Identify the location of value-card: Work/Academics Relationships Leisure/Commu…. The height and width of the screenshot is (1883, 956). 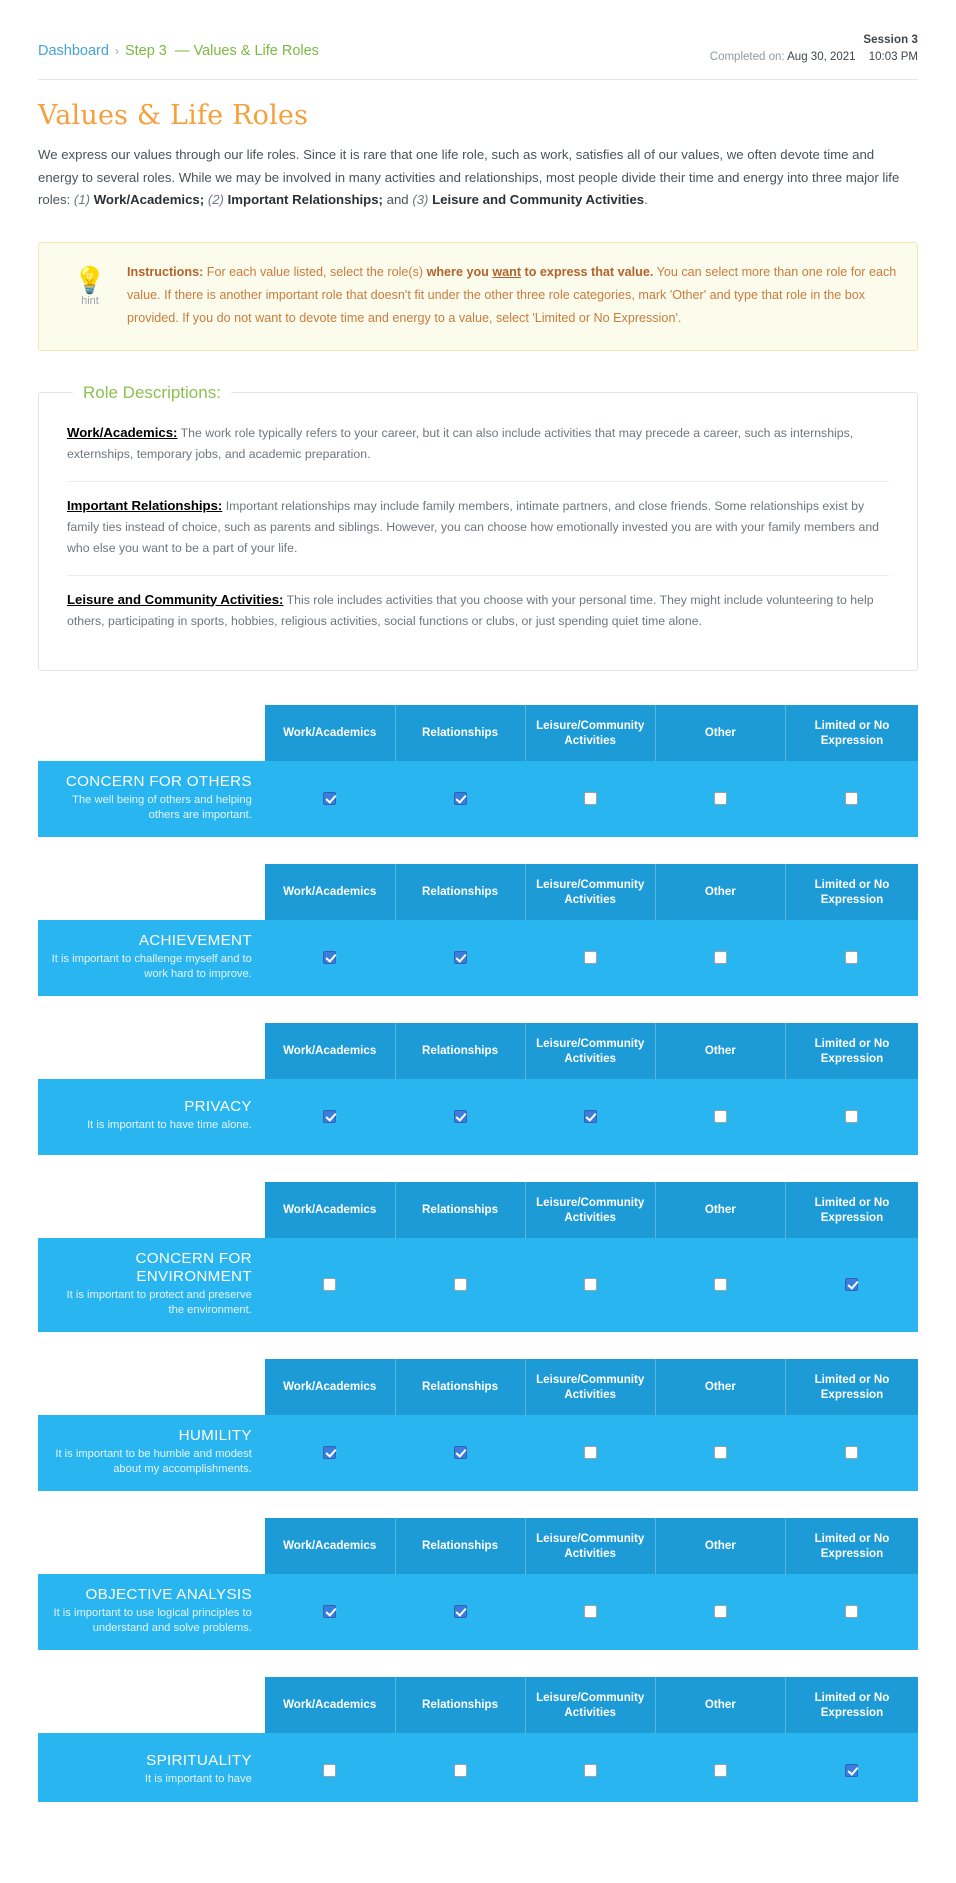
(478, 1424).